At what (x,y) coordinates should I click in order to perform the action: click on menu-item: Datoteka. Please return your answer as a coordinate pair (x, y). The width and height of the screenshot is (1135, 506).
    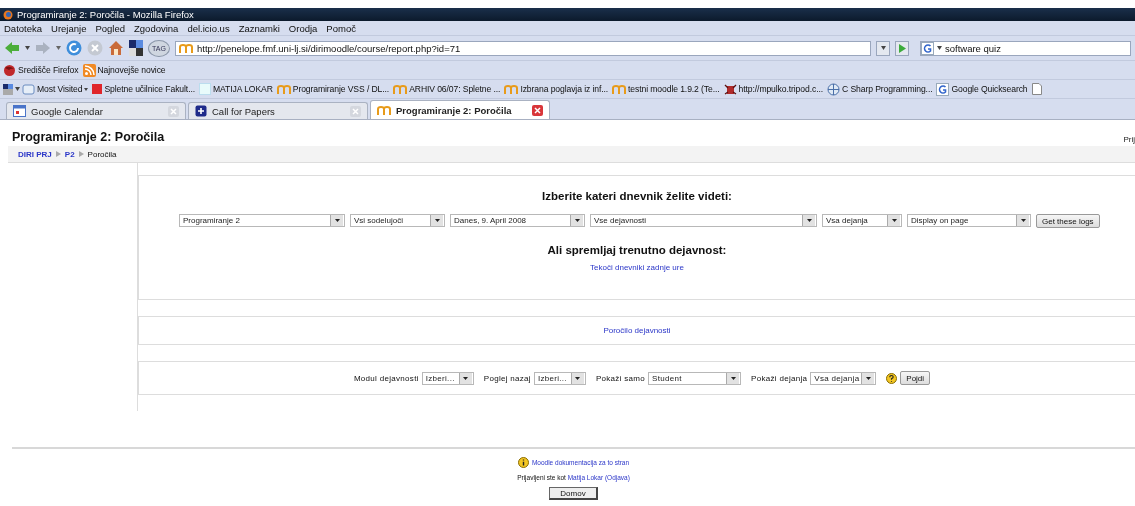
    Looking at the image, I should click on (23, 28).